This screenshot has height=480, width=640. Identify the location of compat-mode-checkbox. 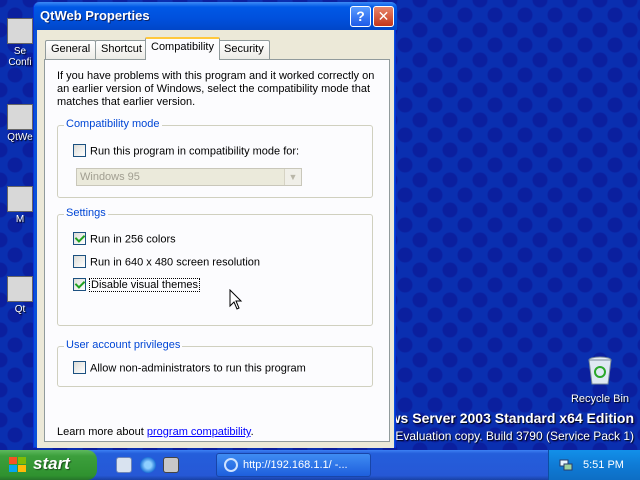
(79, 150).